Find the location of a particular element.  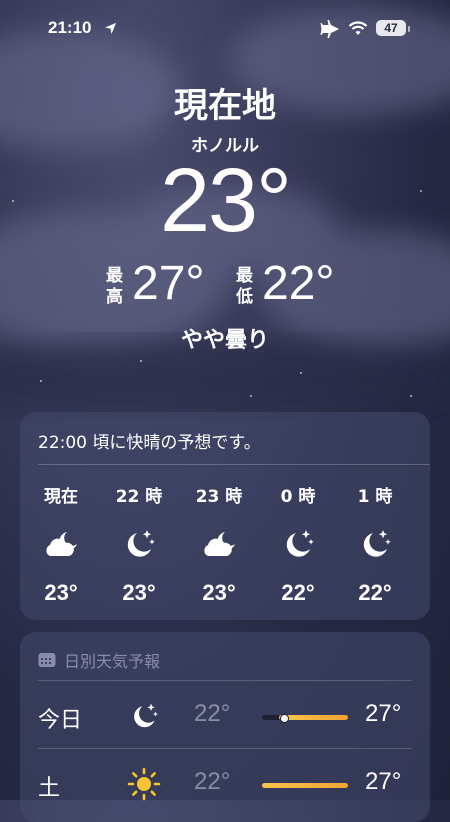

low-temp: 最 低 22° is located at coordinates (296, 286).